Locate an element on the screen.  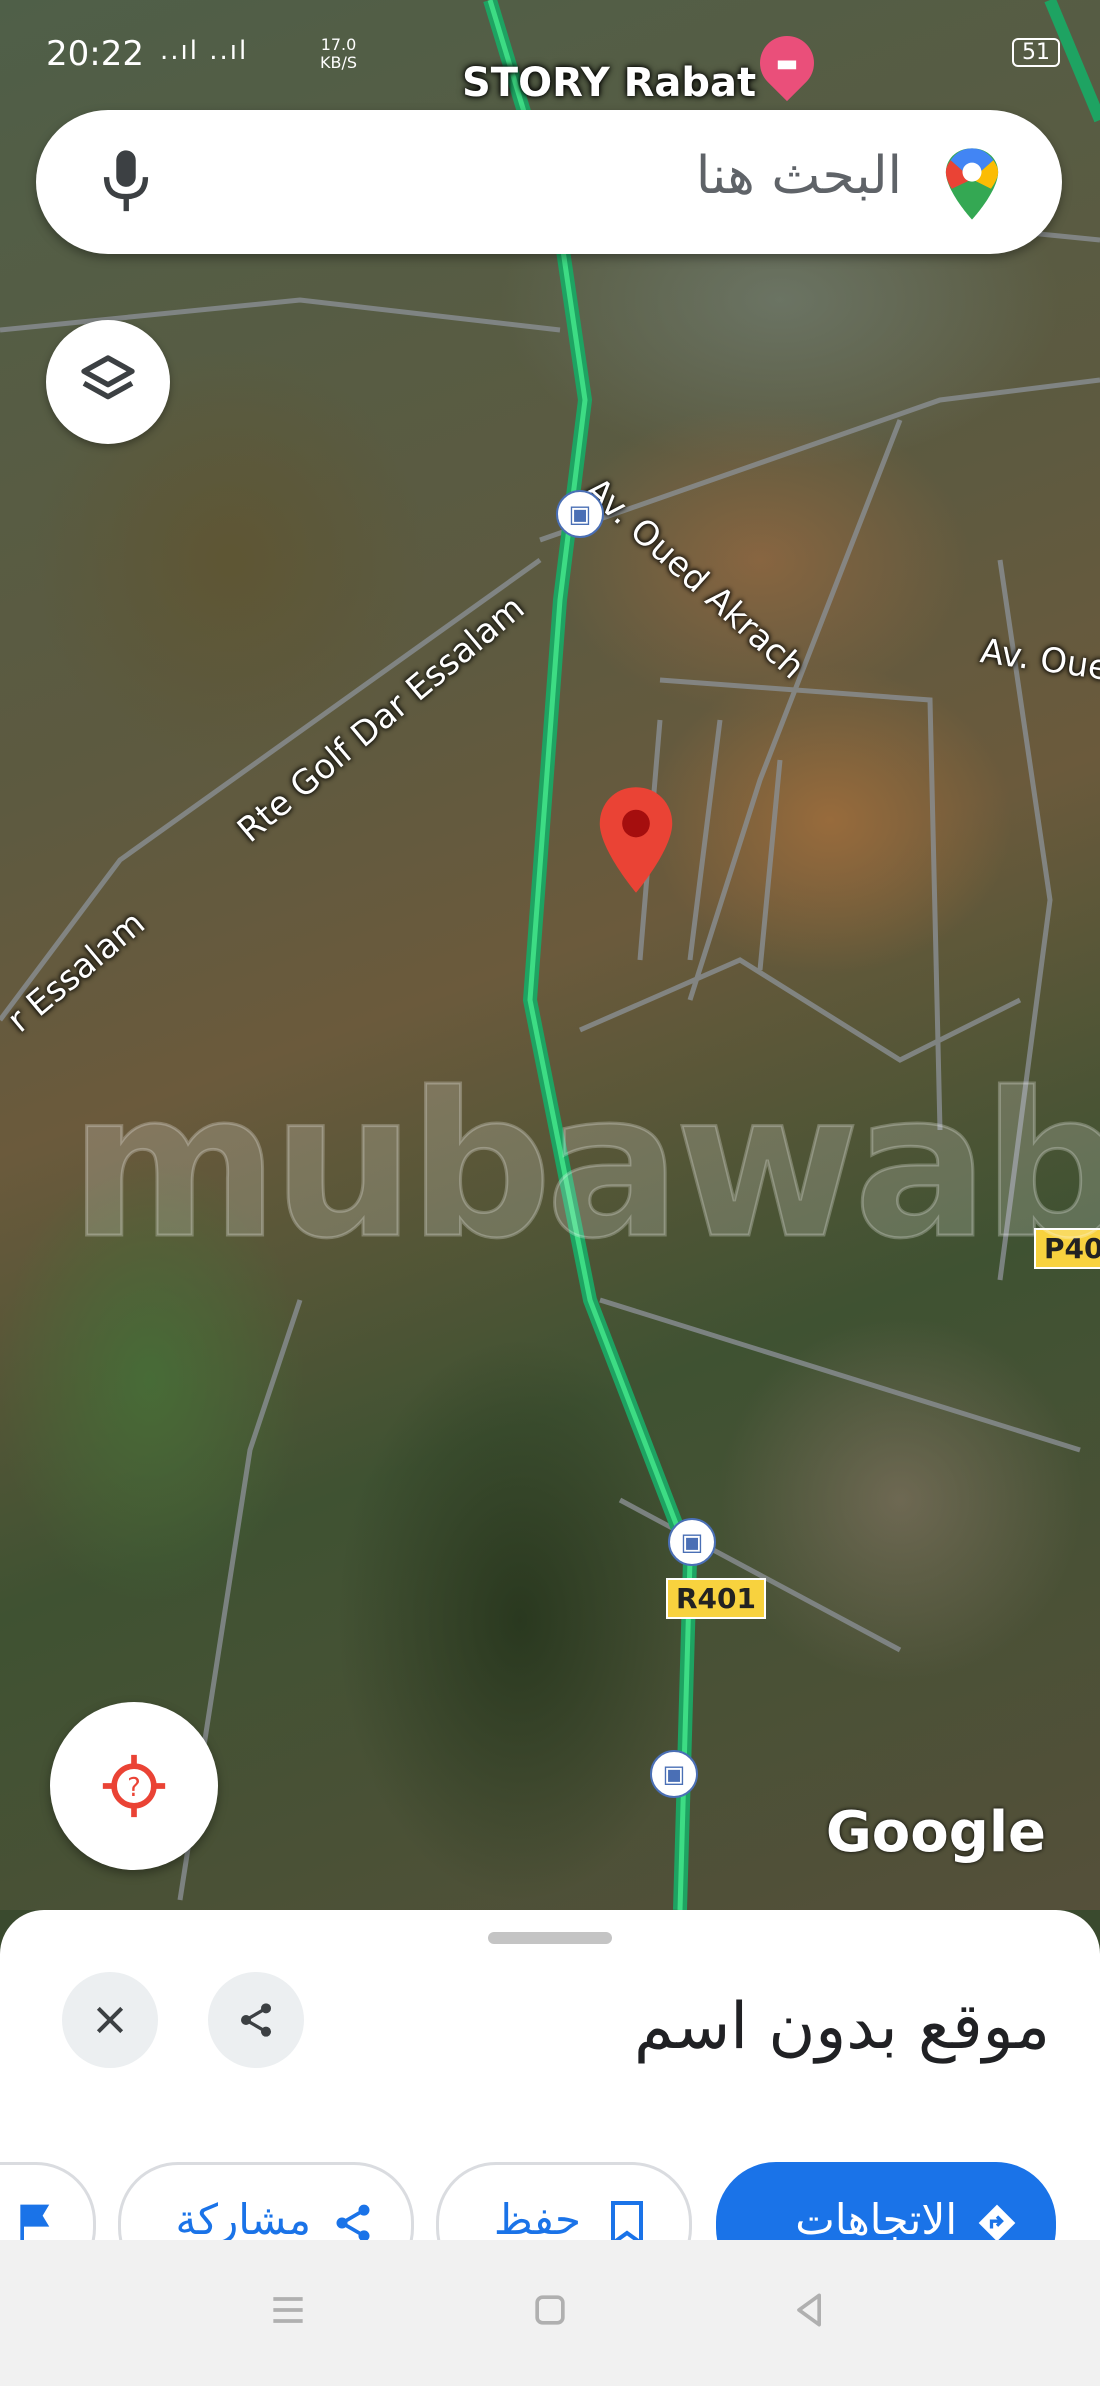
system-nav-bar is located at coordinates (550, 2313).